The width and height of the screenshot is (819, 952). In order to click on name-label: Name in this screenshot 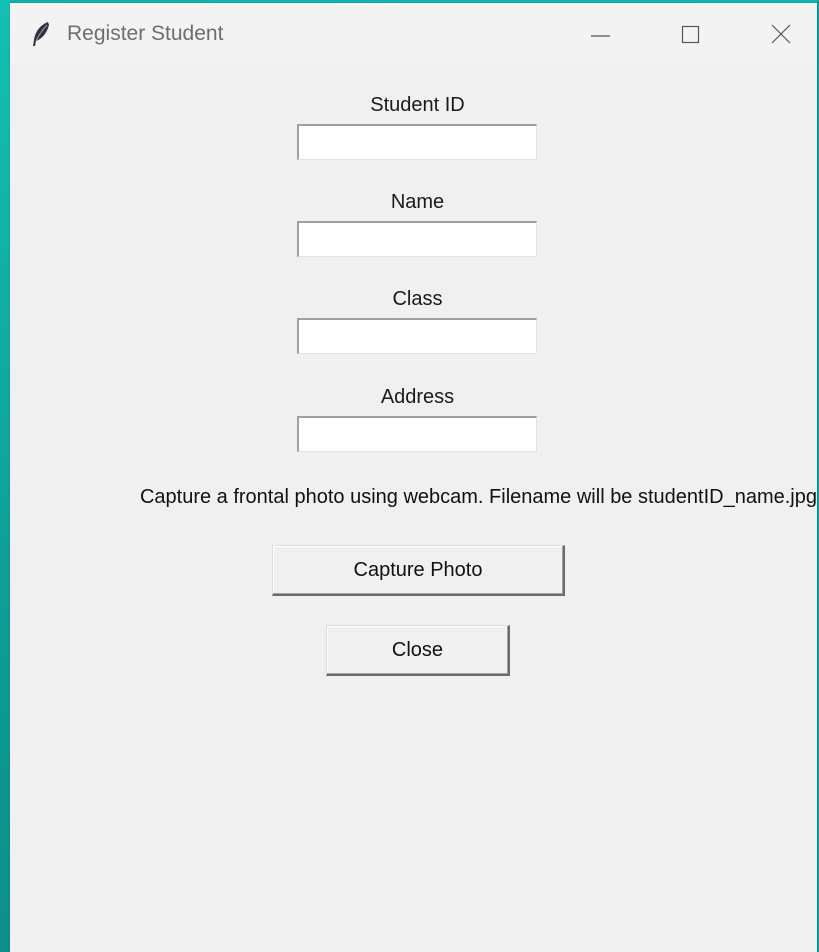, I will do `click(417, 202)`.